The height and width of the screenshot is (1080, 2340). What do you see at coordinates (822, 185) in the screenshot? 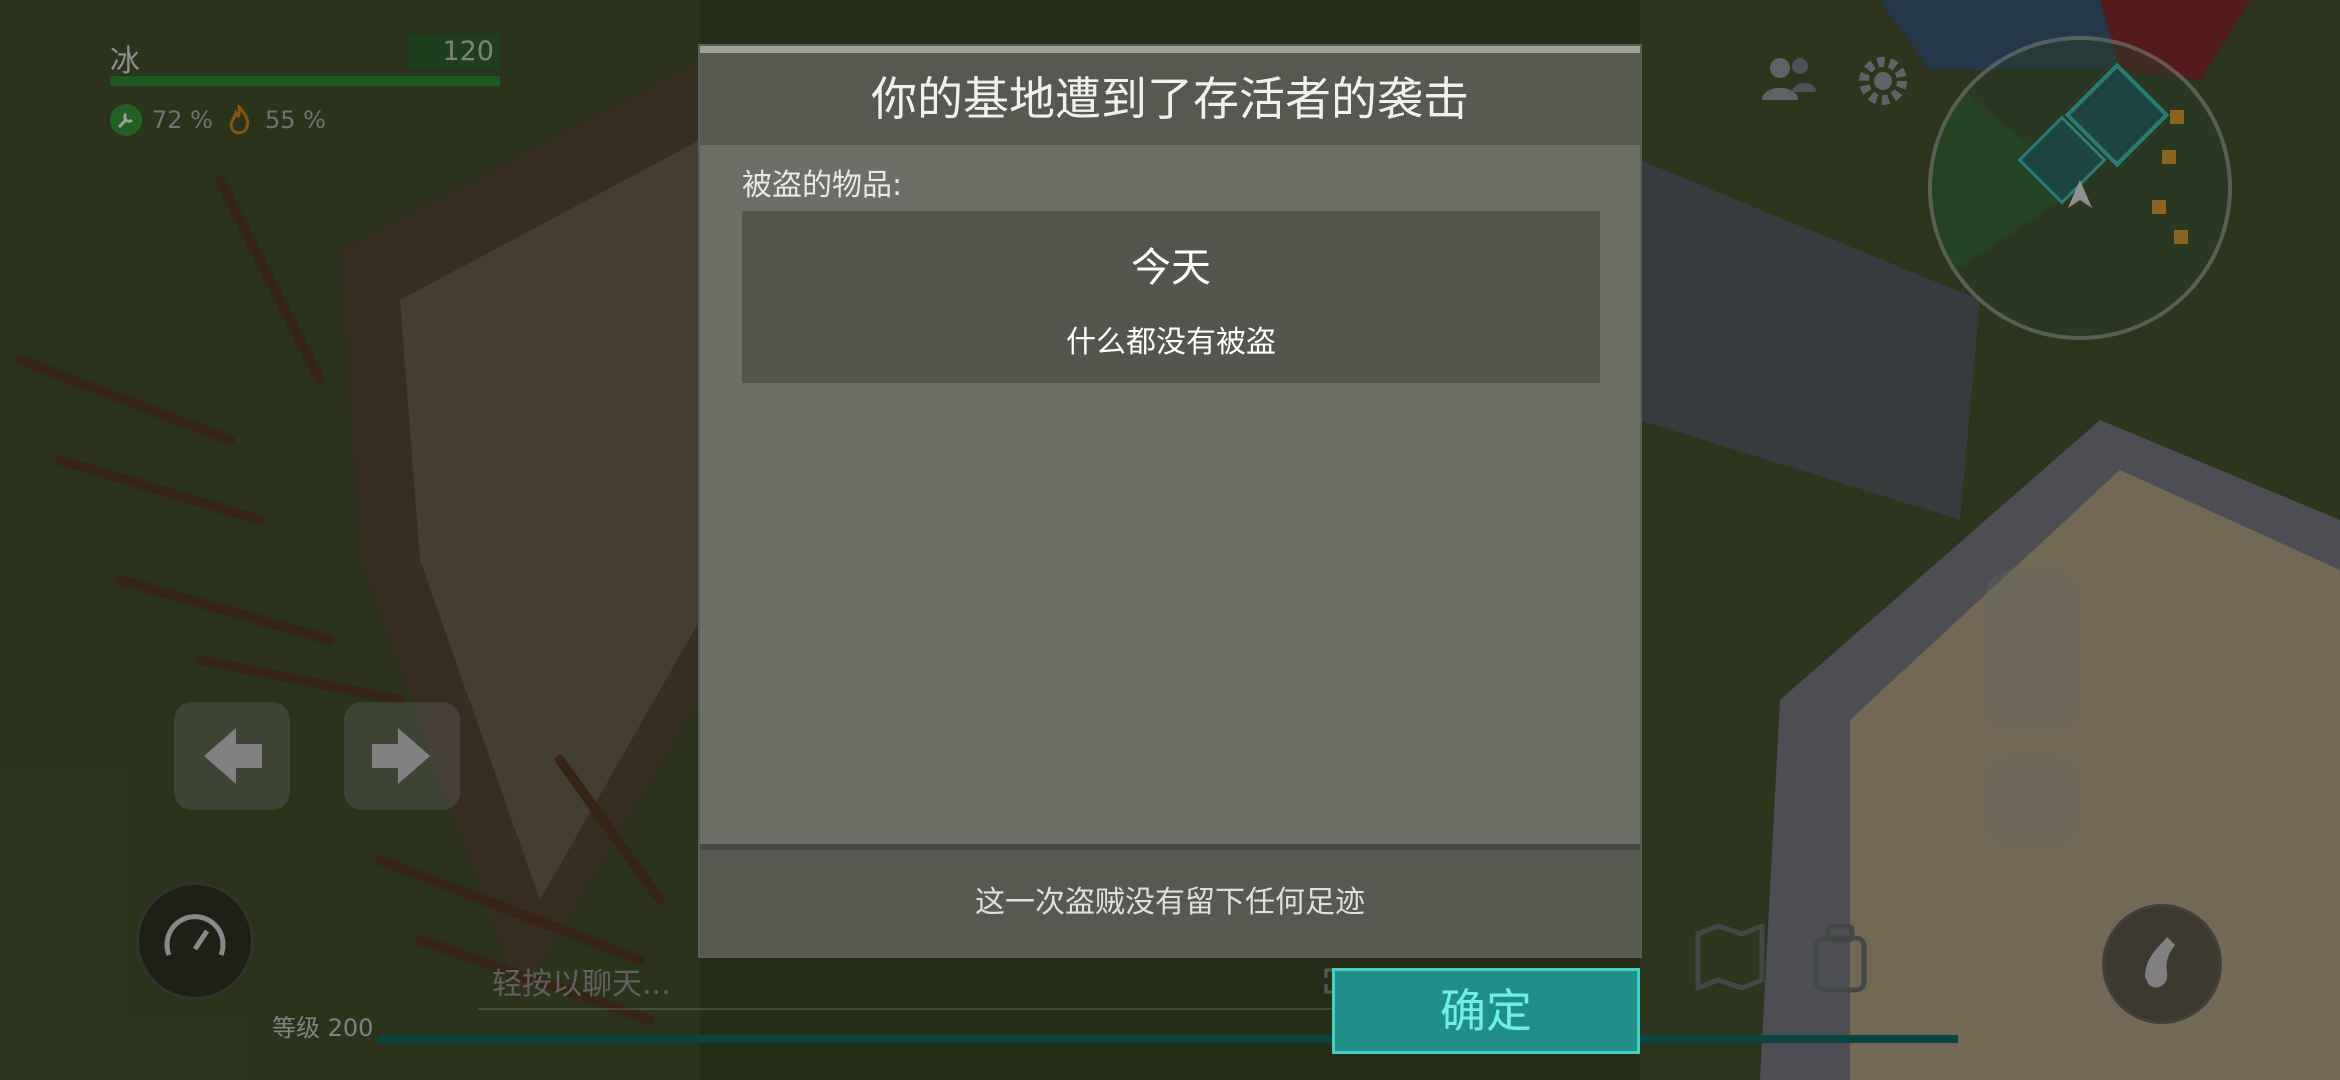
I see `stolen-items-label: 被盗的物品:` at bounding box center [822, 185].